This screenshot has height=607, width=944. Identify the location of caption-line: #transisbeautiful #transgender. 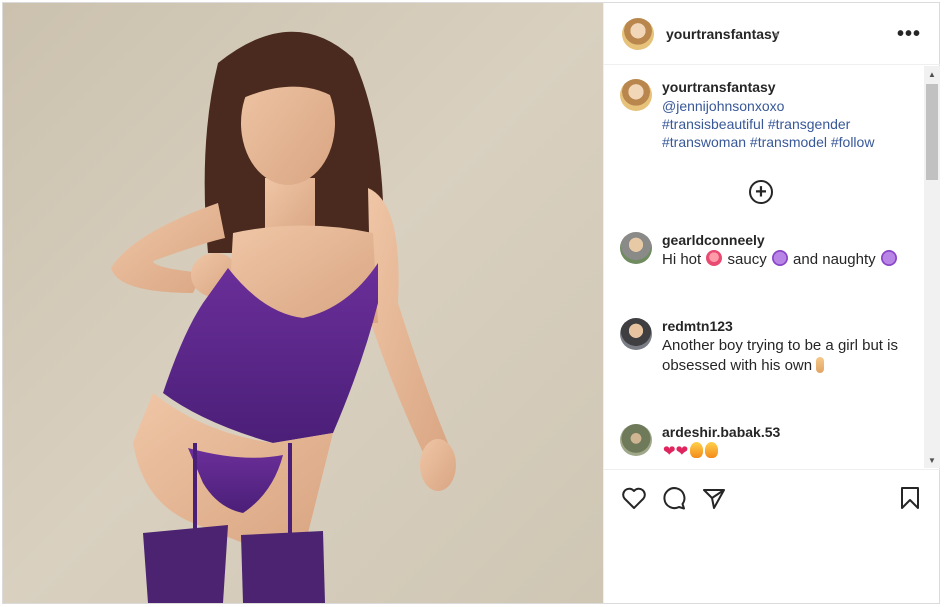
(791, 124).